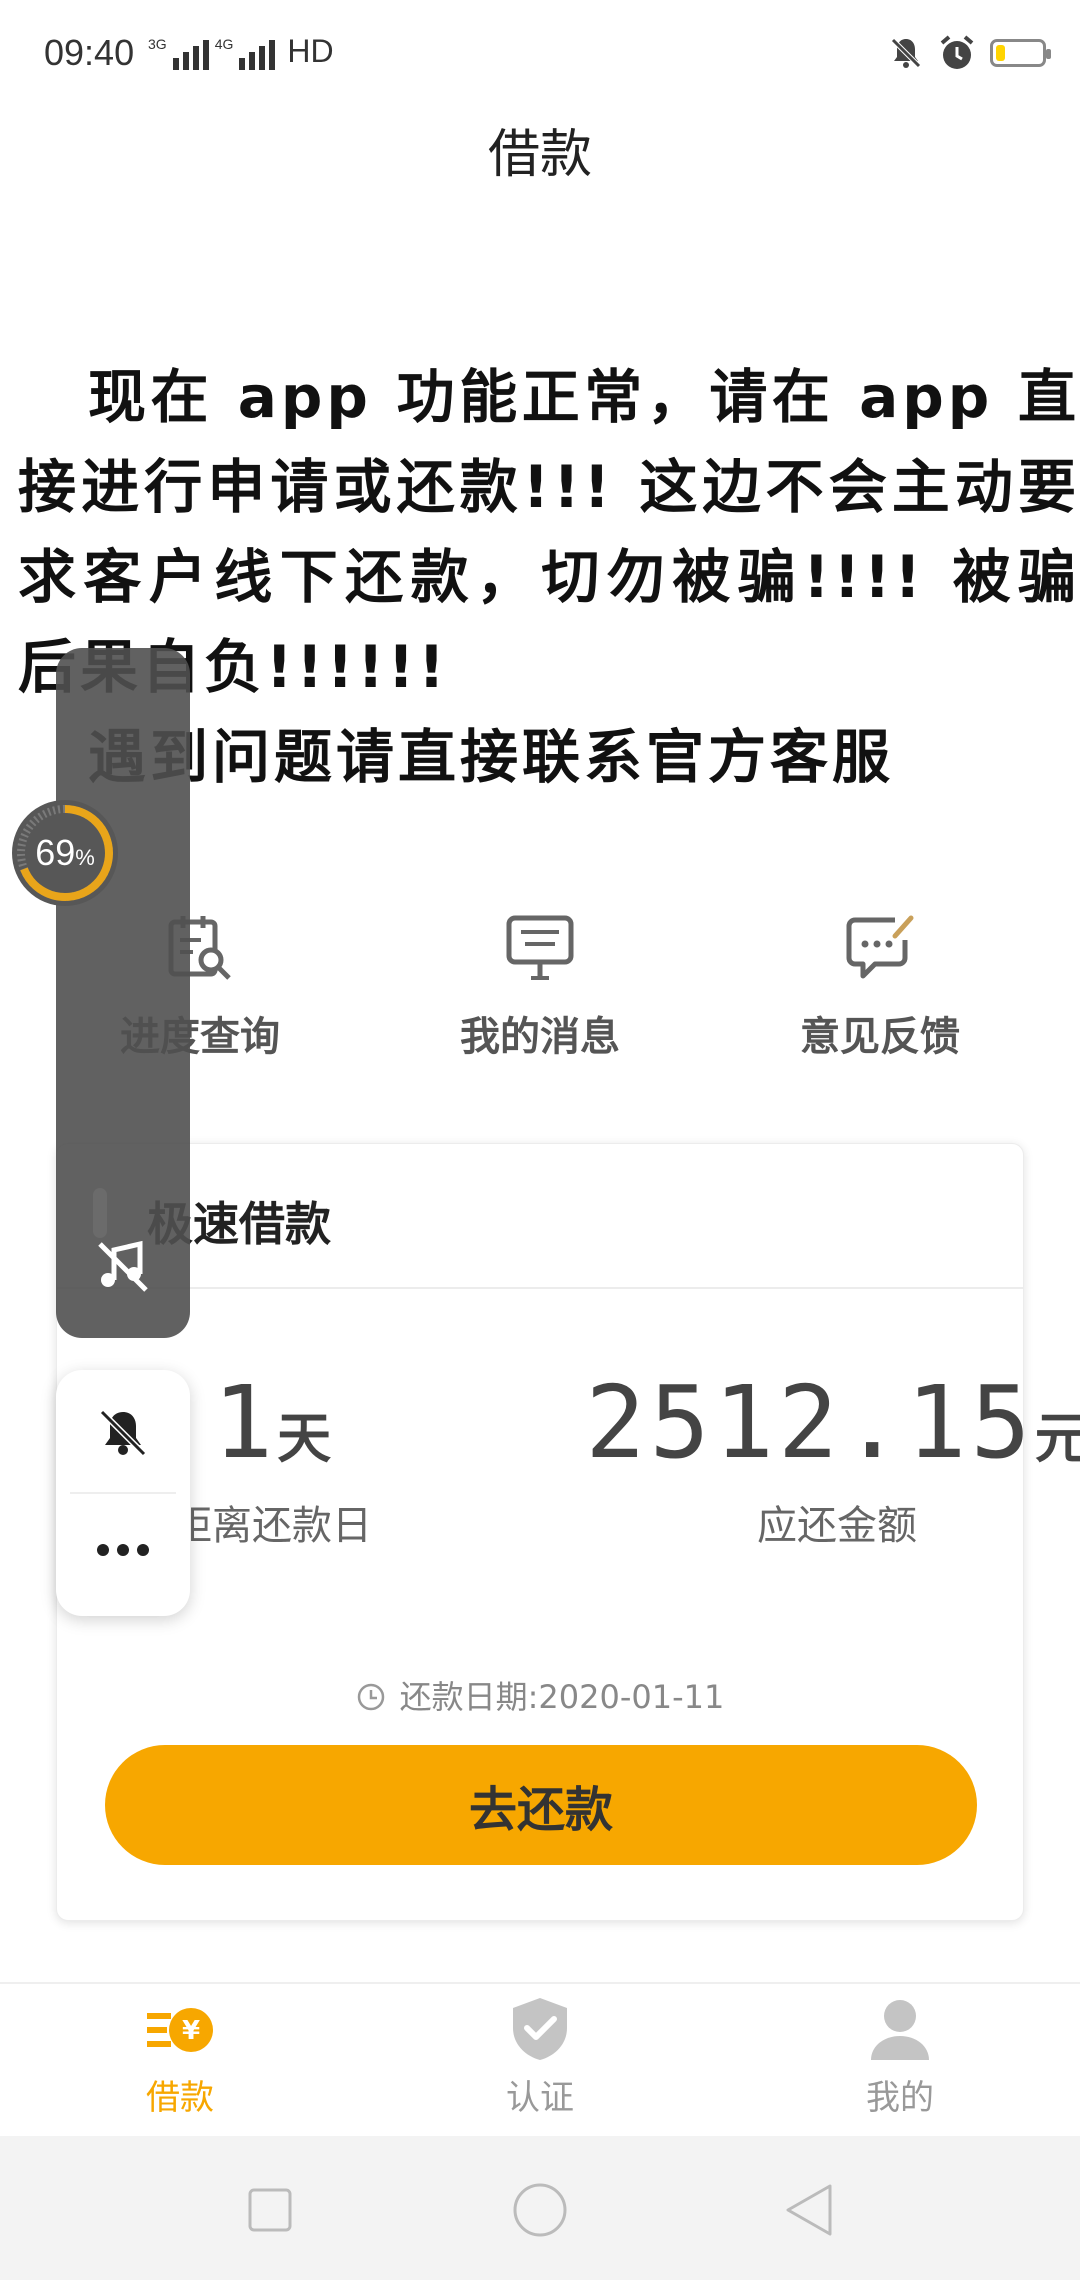 The width and height of the screenshot is (1080, 2280). What do you see at coordinates (370, 1697) in the screenshot?
I see `clock-icon` at bounding box center [370, 1697].